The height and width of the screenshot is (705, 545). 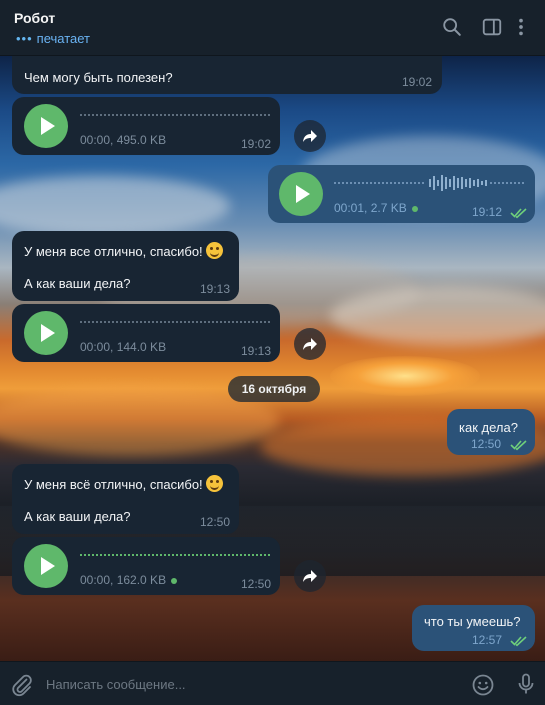 I want to click on voice-meta-text: 00:01, 2.7 KB, so click(x=370, y=208).